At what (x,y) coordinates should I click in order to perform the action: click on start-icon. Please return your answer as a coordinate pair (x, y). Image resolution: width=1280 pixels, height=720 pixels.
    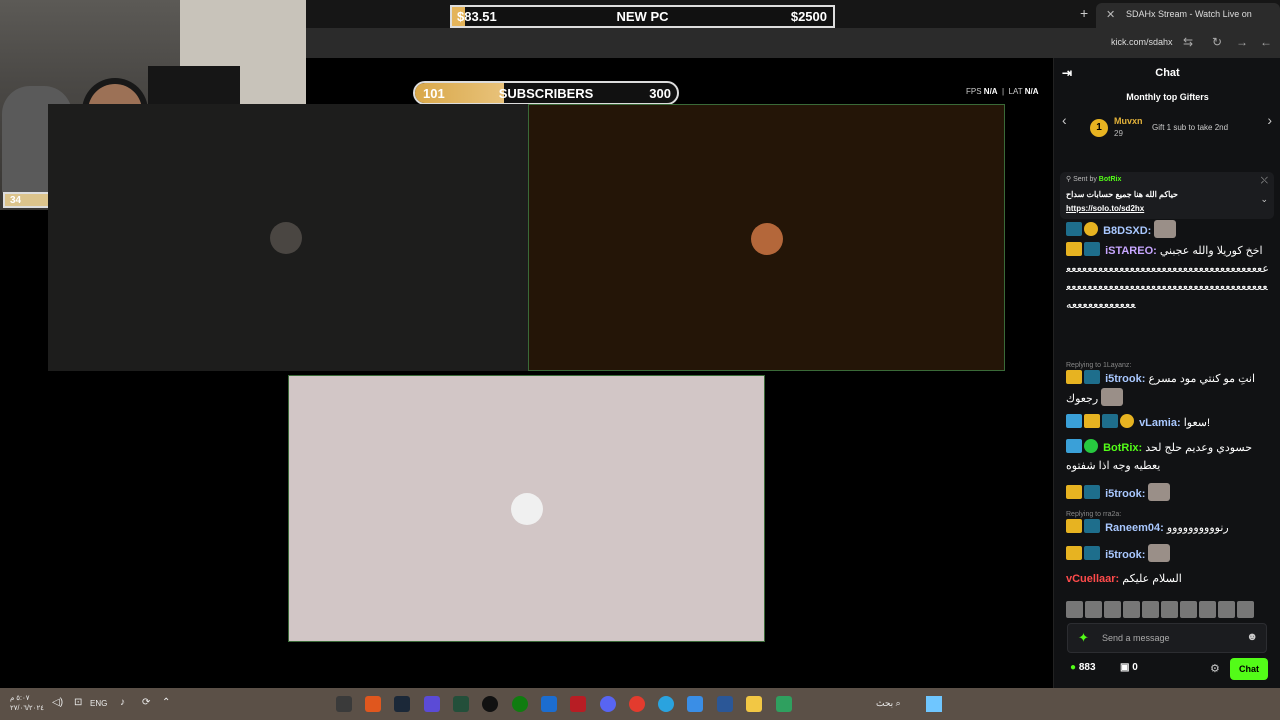
    Looking at the image, I should click on (934, 704).